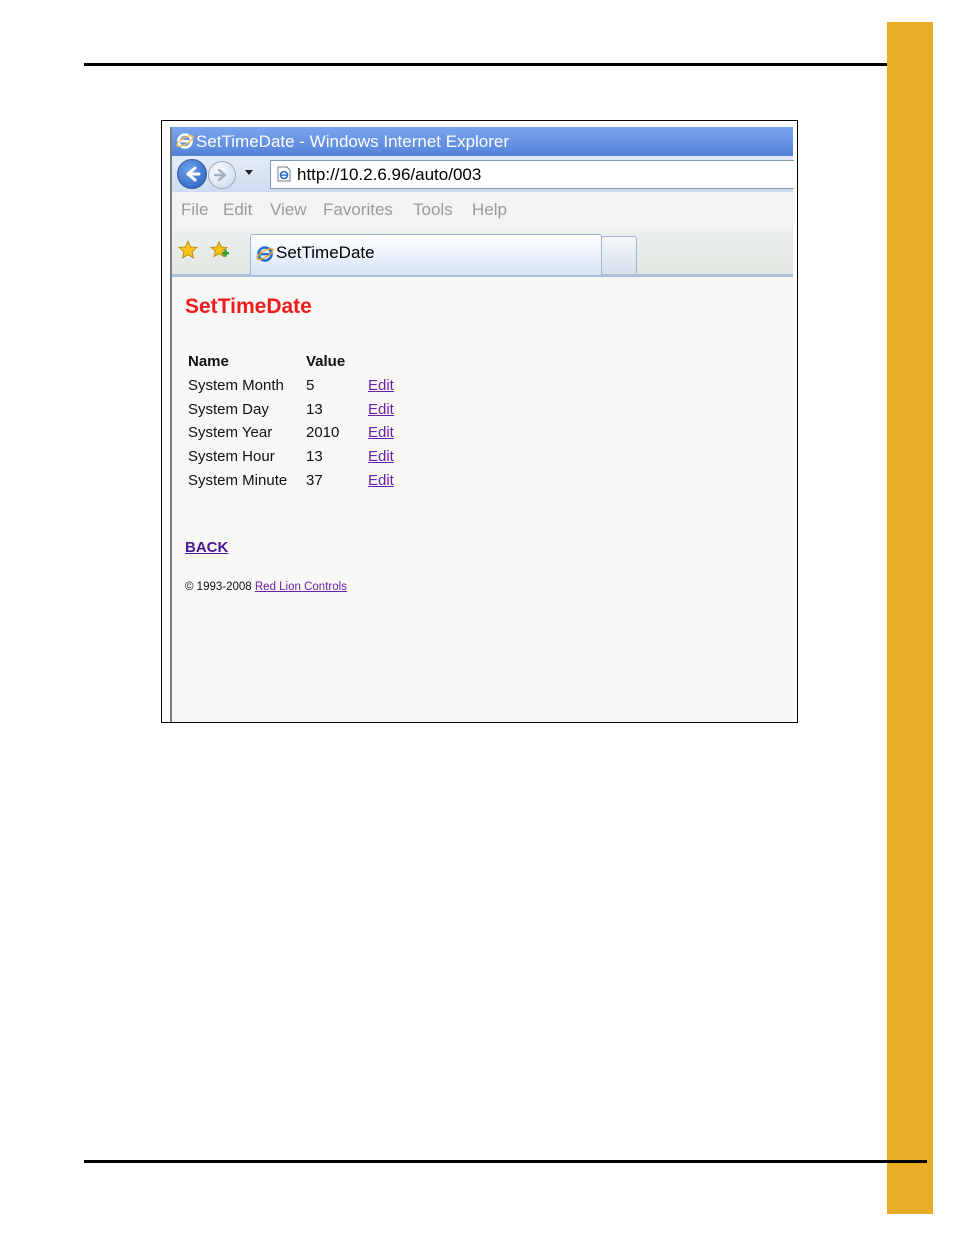 This screenshot has height=1235, width=954. I want to click on edit-link-system-month: Edit, so click(381, 385).